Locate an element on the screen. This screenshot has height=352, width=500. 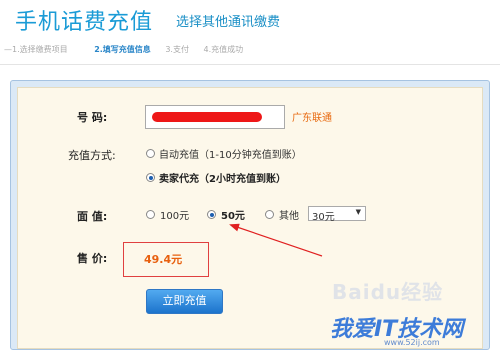
seller-recharge-radio is located at coordinates (150, 177).